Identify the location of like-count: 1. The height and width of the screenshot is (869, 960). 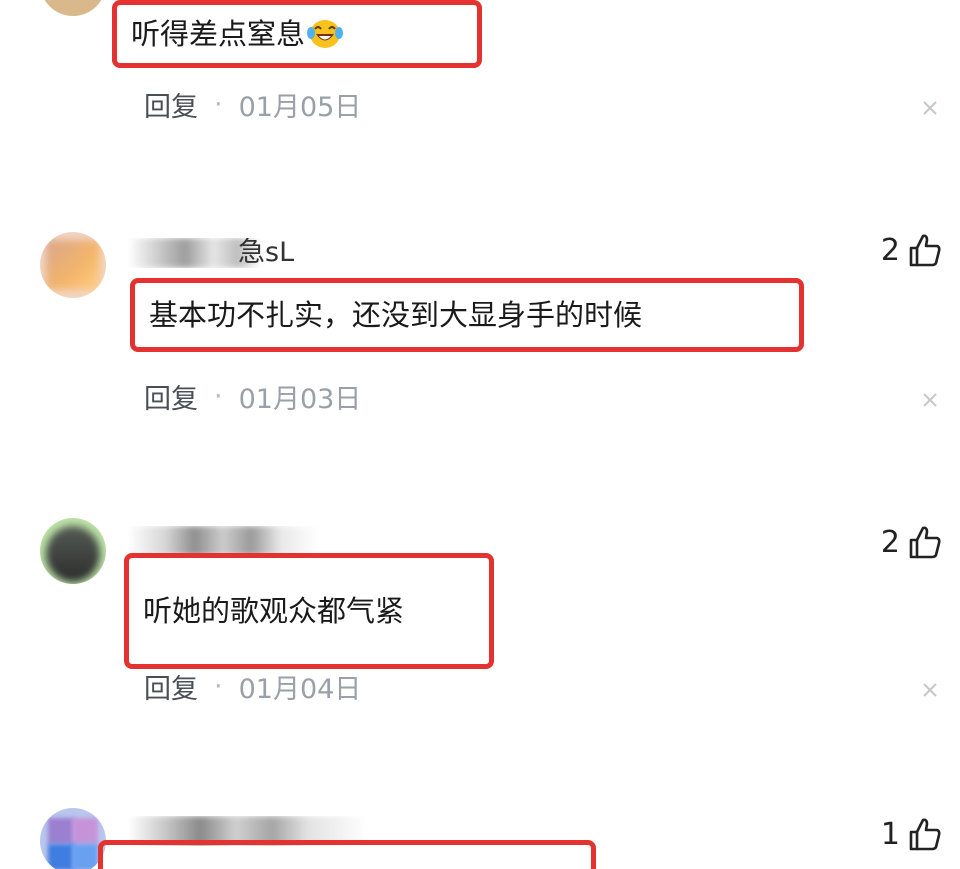
(890, 834).